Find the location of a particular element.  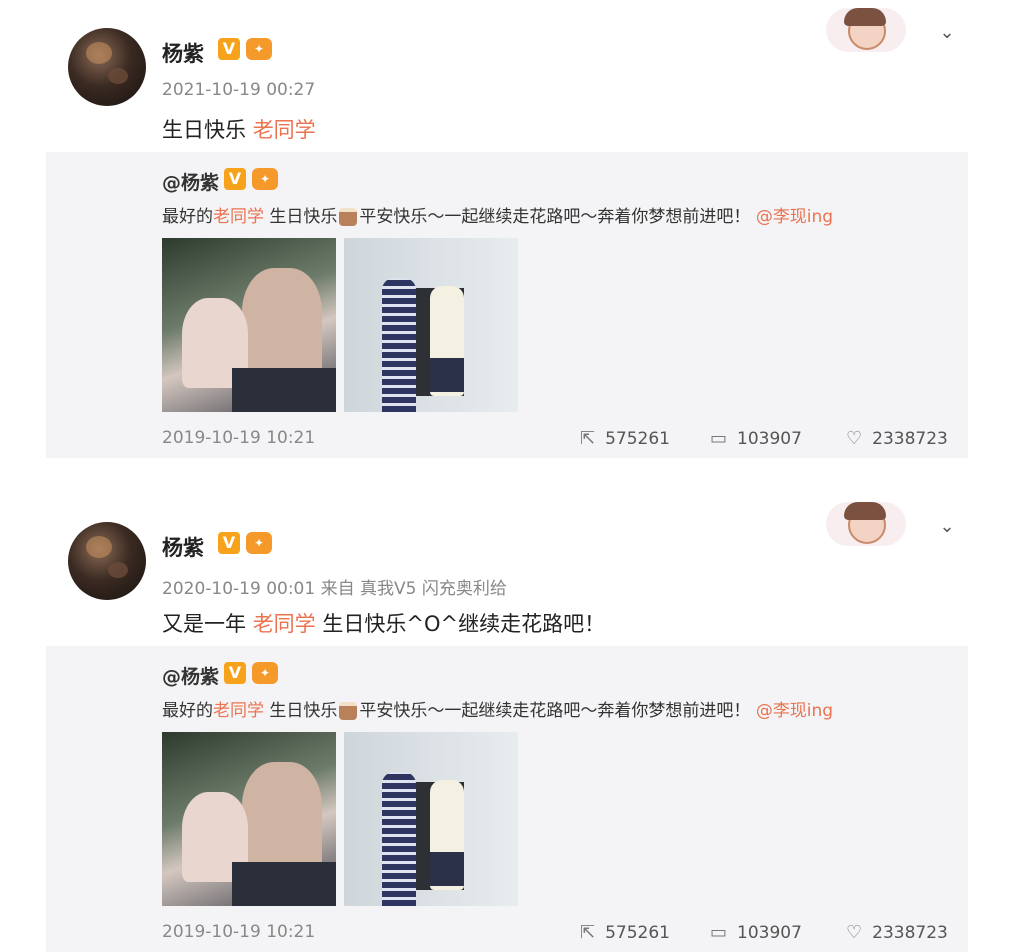

post-content: 生日快乐 老同学 is located at coordinates (239, 129).